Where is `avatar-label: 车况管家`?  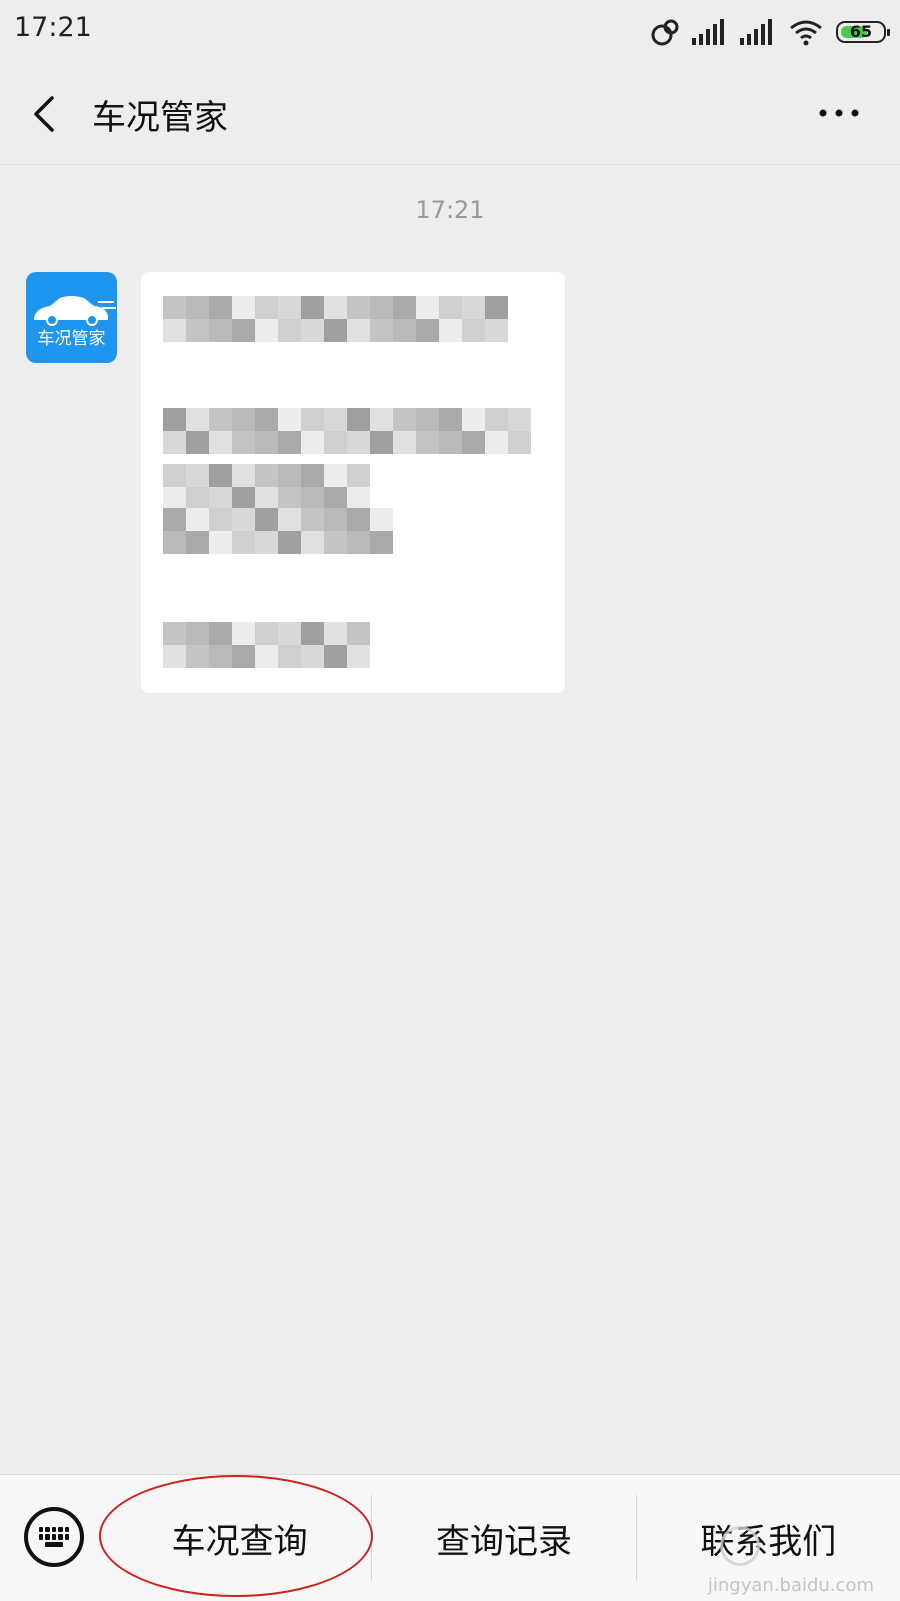
avatar-label: 车况管家 is located at coordinates (71, 339).